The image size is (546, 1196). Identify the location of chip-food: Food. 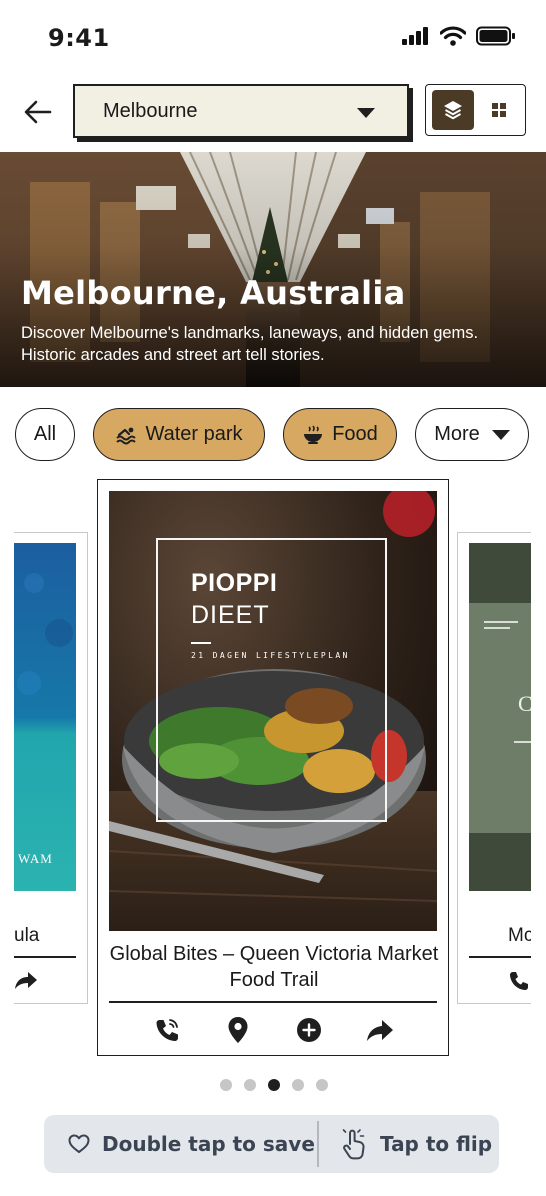
(340, 434).